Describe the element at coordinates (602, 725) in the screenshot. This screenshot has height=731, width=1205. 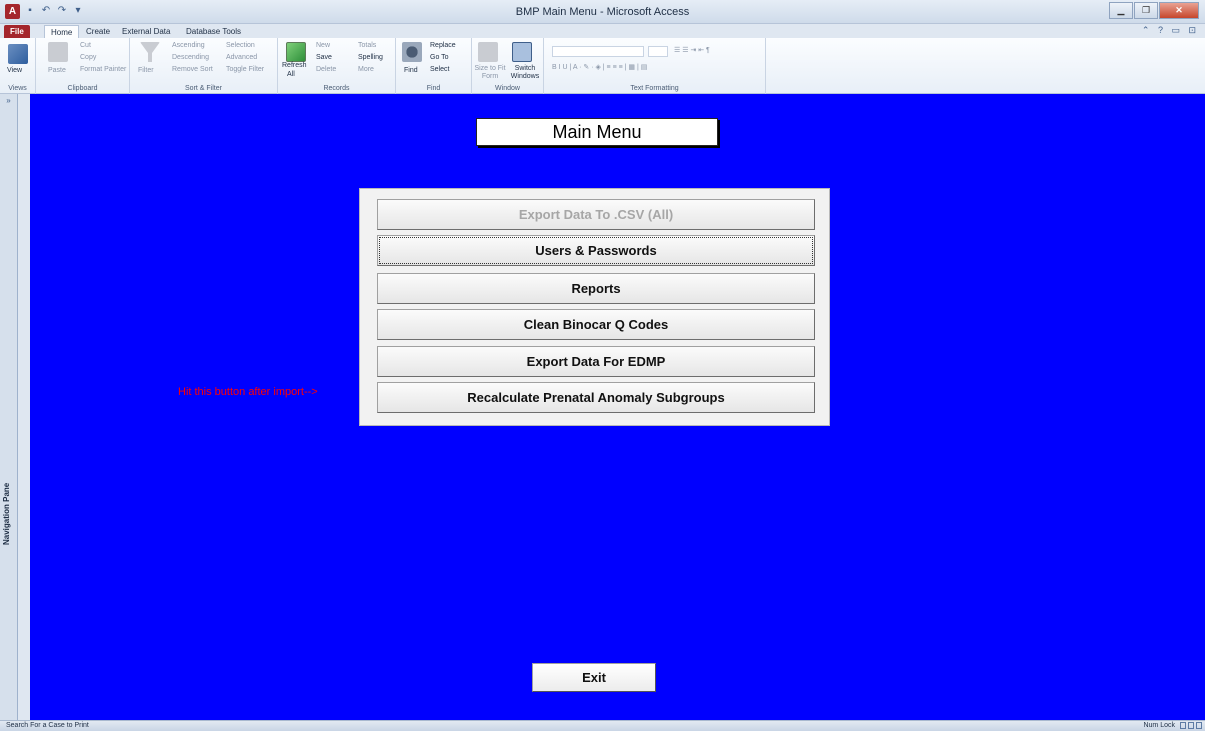
I see `status-bar: Search For a Case to Print Num Lock` at that location.